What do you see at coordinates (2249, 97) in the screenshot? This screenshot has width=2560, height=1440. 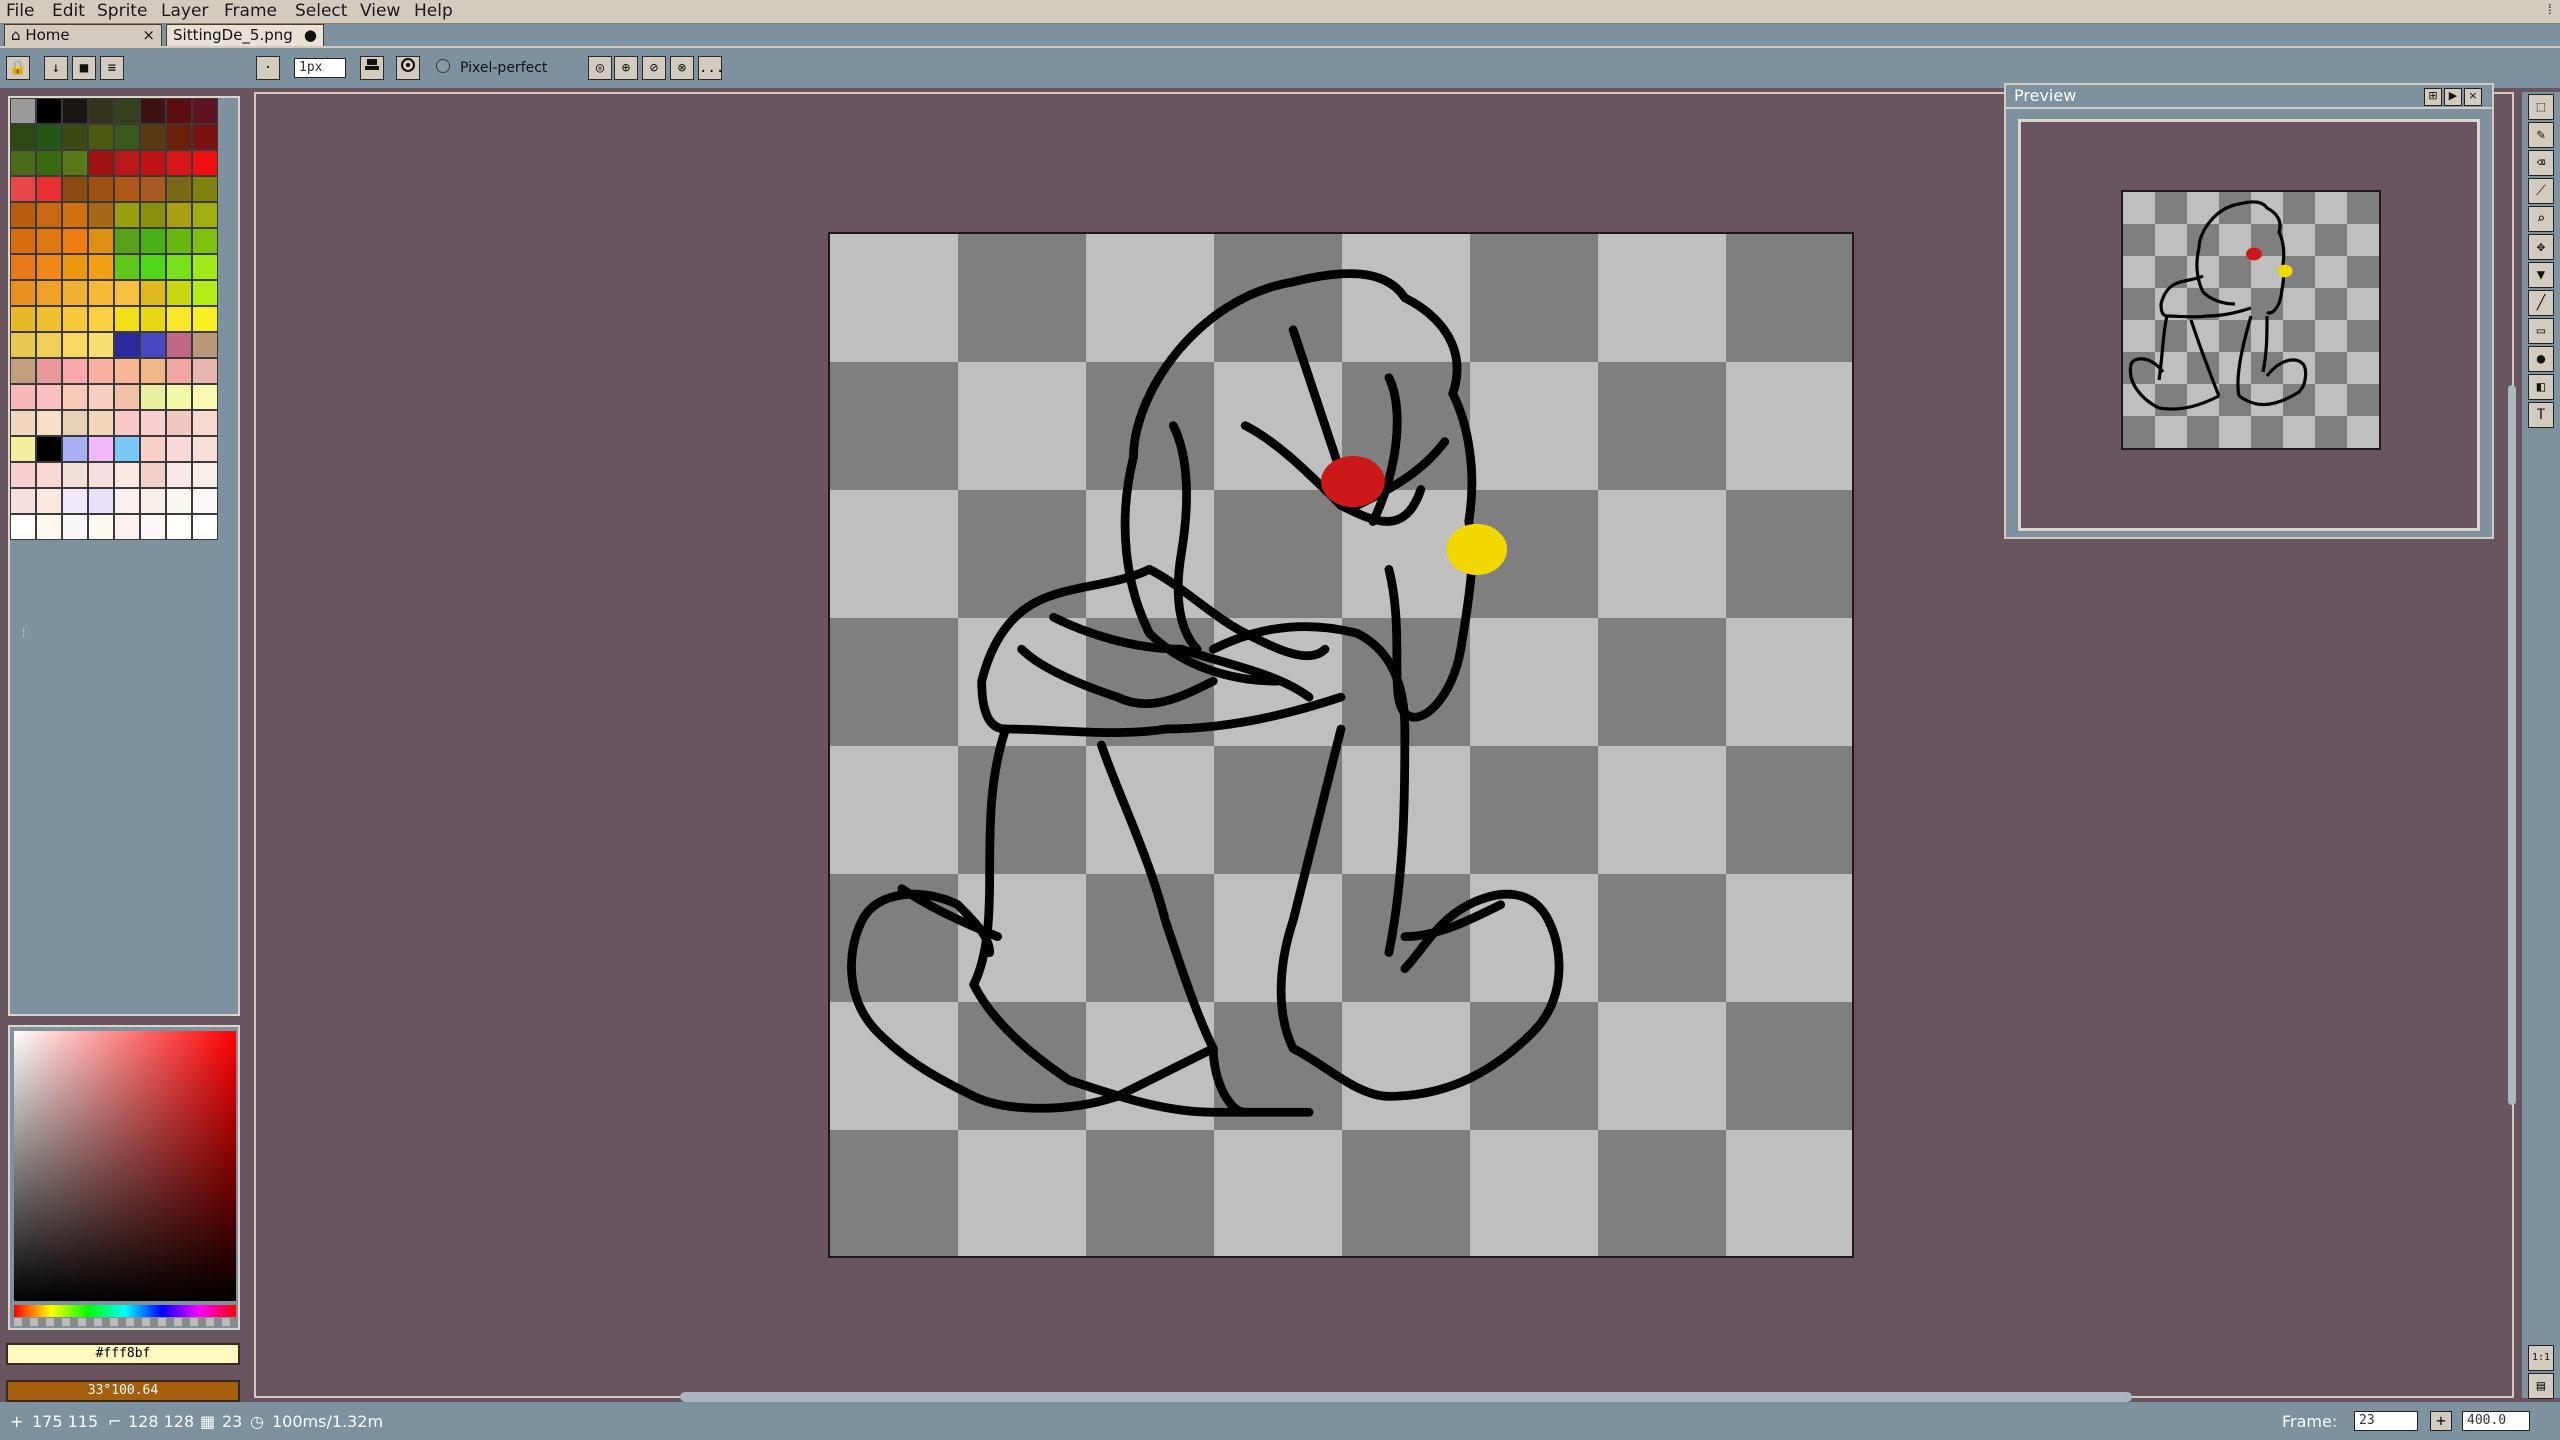 I see `preview-title-bar: Preview ⊞ ▶ ×` at bounding box center [2249, 97].